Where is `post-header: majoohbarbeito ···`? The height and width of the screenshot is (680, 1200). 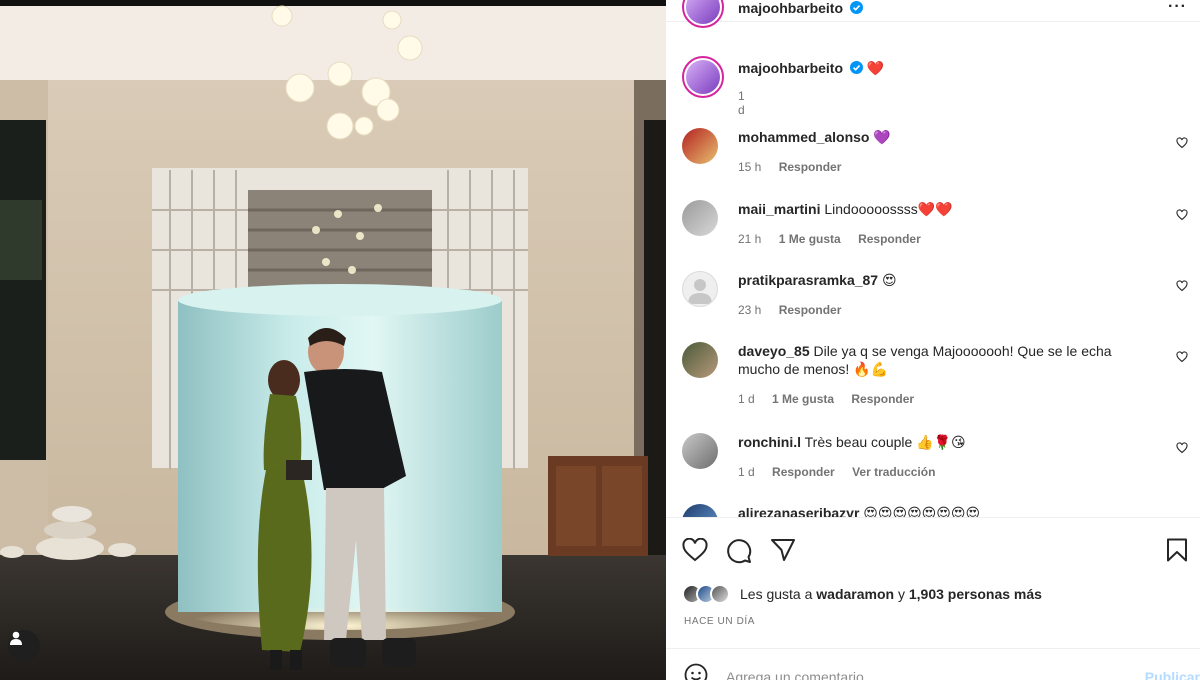 post-header: majoohbarbeito ··· is located at coordinates (933, 14).